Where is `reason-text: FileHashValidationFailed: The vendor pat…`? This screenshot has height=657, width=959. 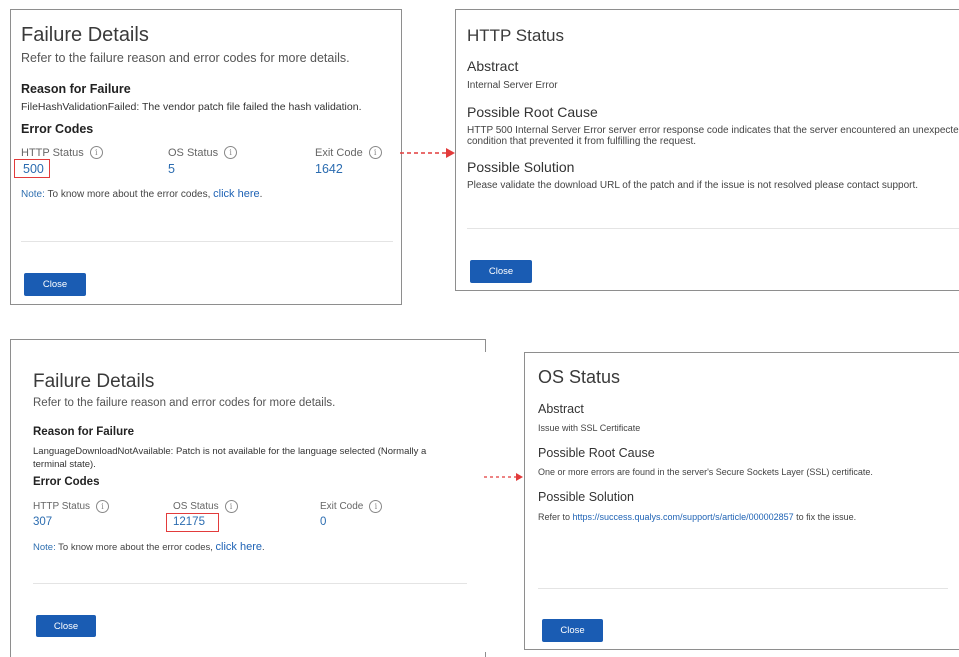
reason-text: FileHashValidationFailed: The vendor pat… is located at coordinates (191, 107).